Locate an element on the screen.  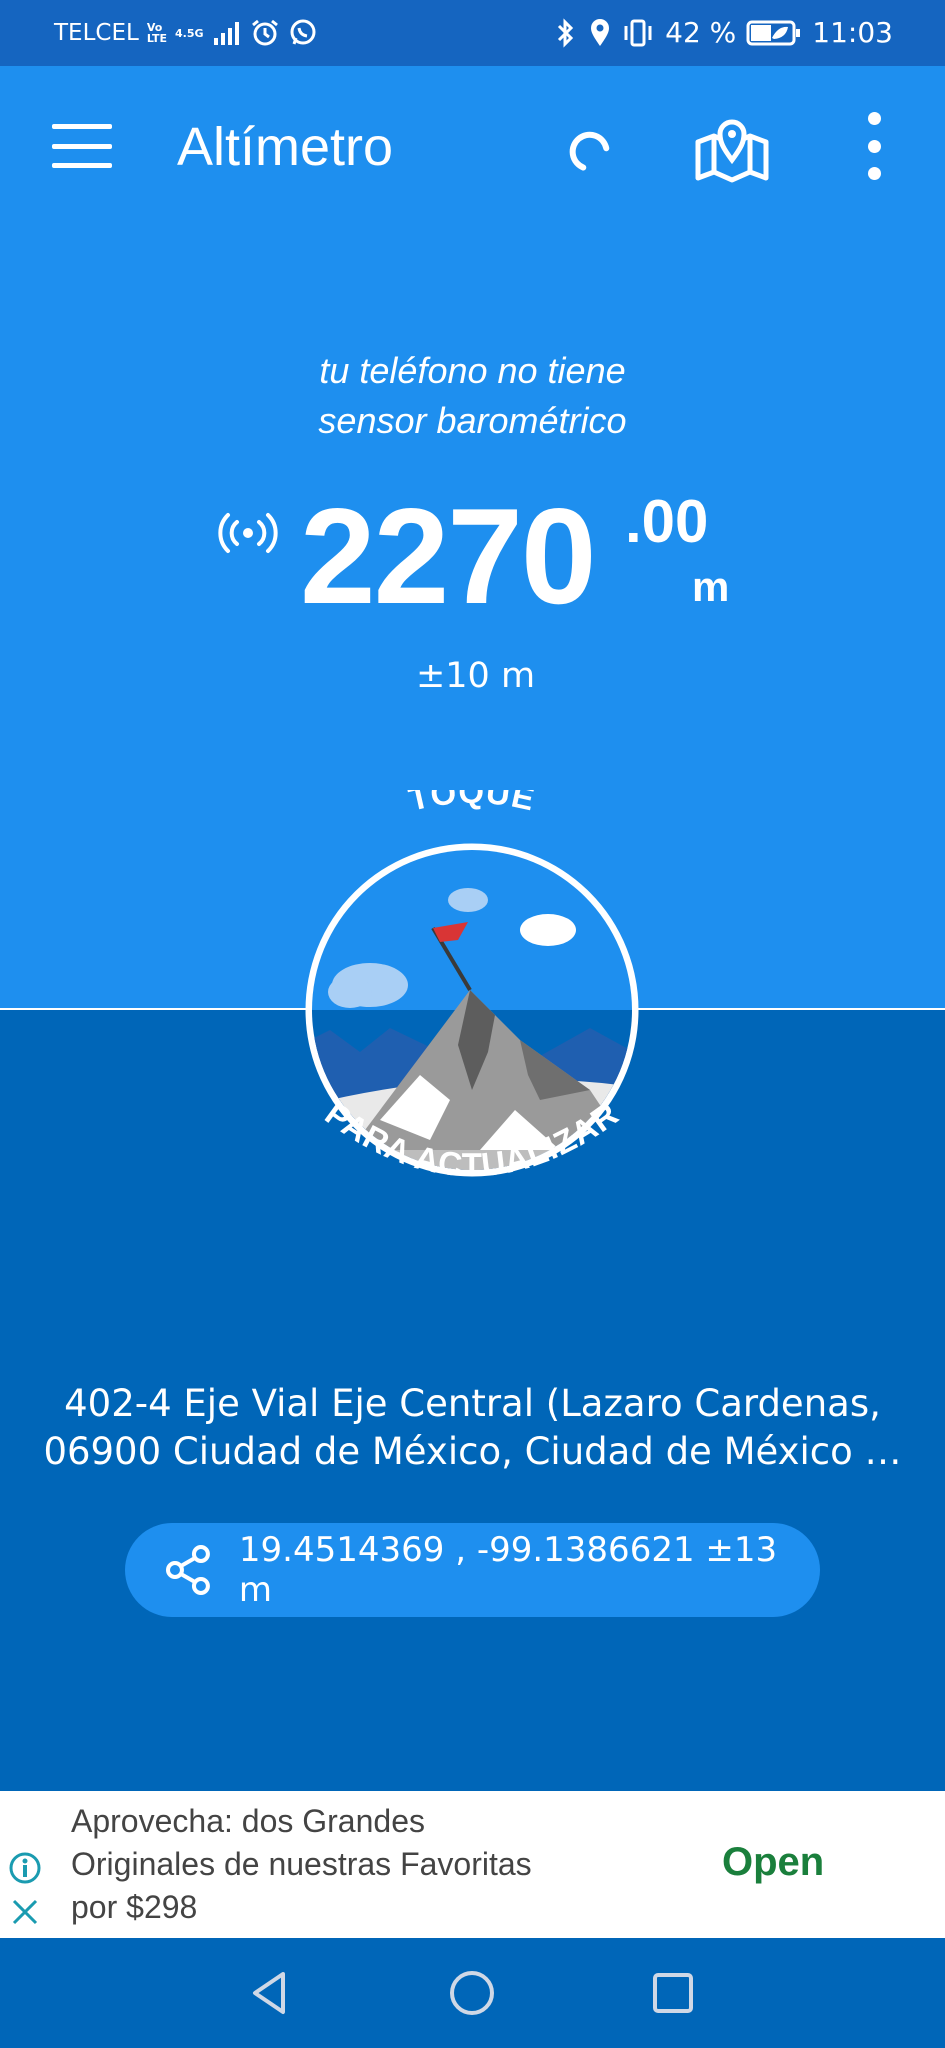
whatsapp-icon is located at coordinates (303, 32).